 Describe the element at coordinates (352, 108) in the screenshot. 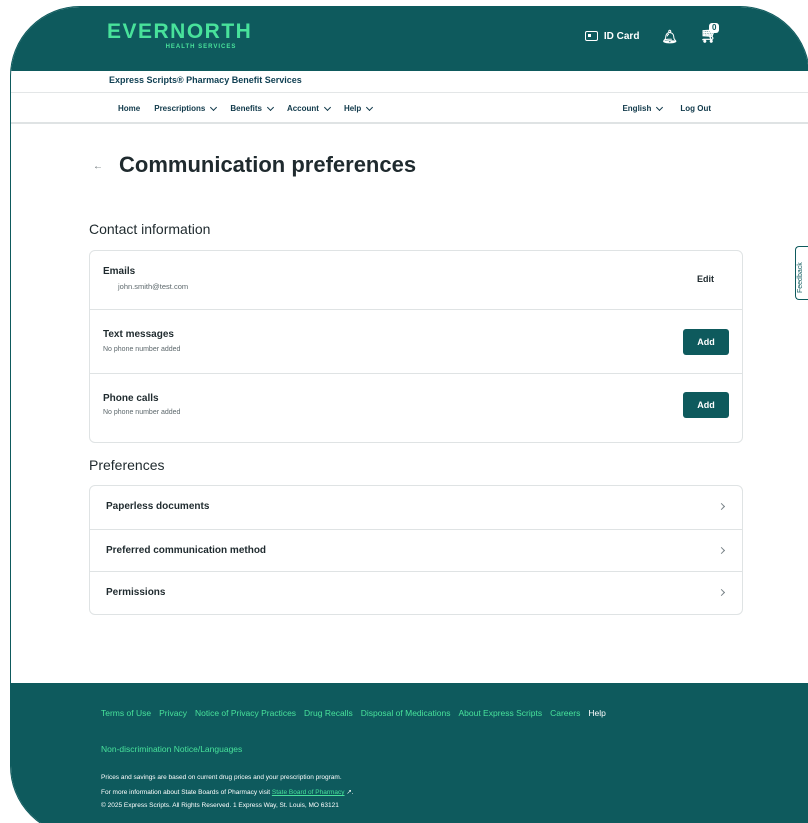

I see `nav-help-label: Help` at that location.